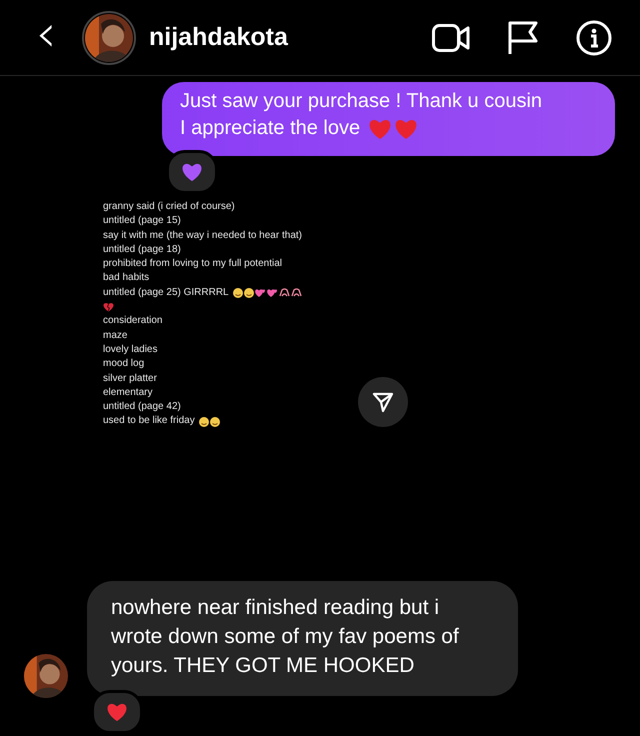  Describe the element at coordinates (108, 307) in the screenshot. I see `broken-heart-icon` at that location.